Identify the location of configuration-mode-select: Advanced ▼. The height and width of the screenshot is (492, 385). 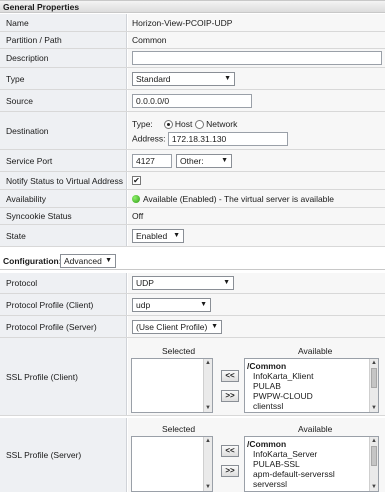
(88, 261).